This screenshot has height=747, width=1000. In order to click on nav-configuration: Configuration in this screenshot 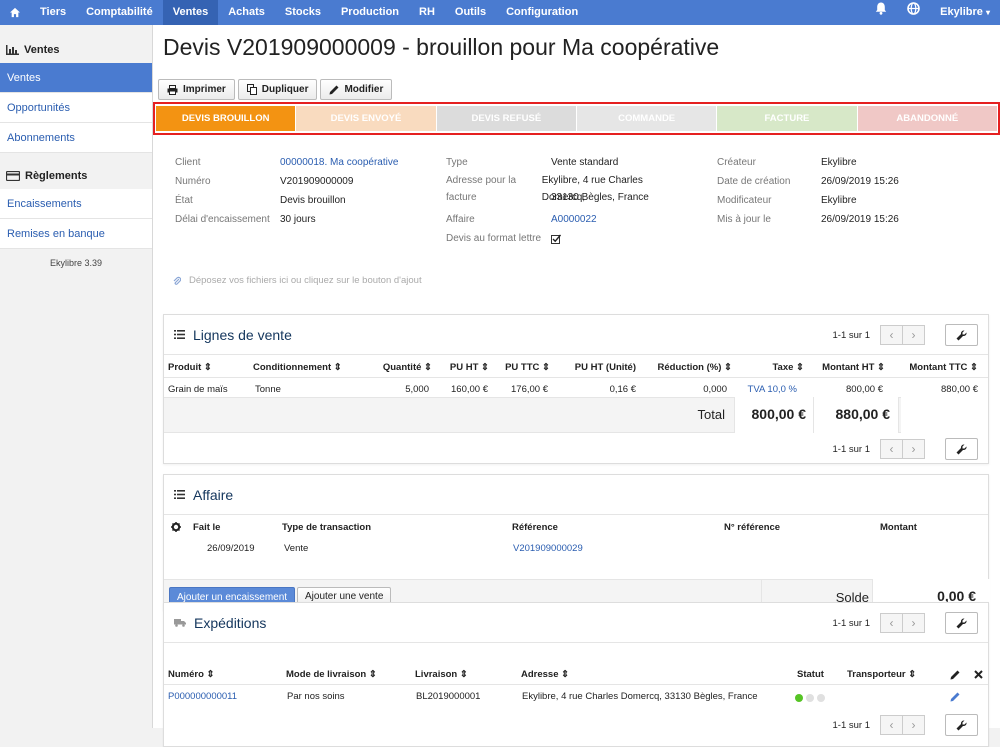, I will do `click(542, 12)`.